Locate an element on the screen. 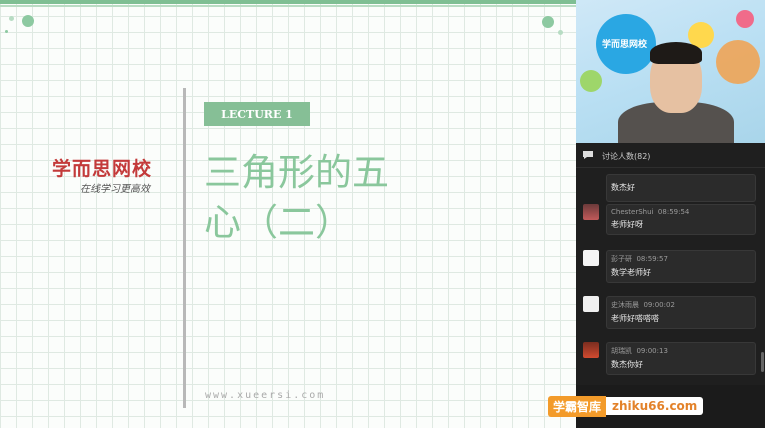 Image resolution: width=765 pixels, height=428 pixels. chat-message: 史沐雨晨 09:00:02 老师好嗒嗒嗒 is located at coordinates (681, 312).